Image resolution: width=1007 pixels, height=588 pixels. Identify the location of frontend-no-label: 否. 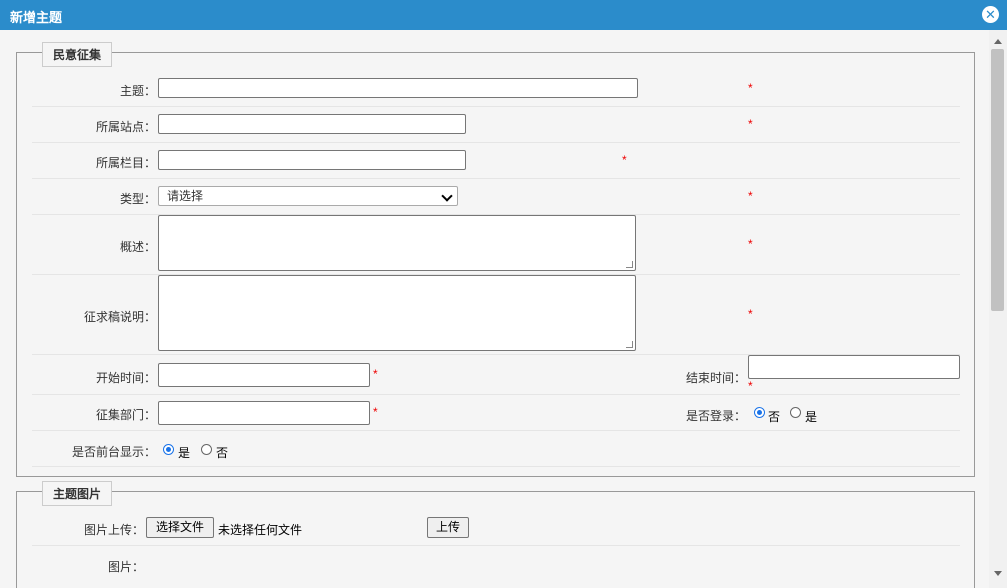
(222, 453).